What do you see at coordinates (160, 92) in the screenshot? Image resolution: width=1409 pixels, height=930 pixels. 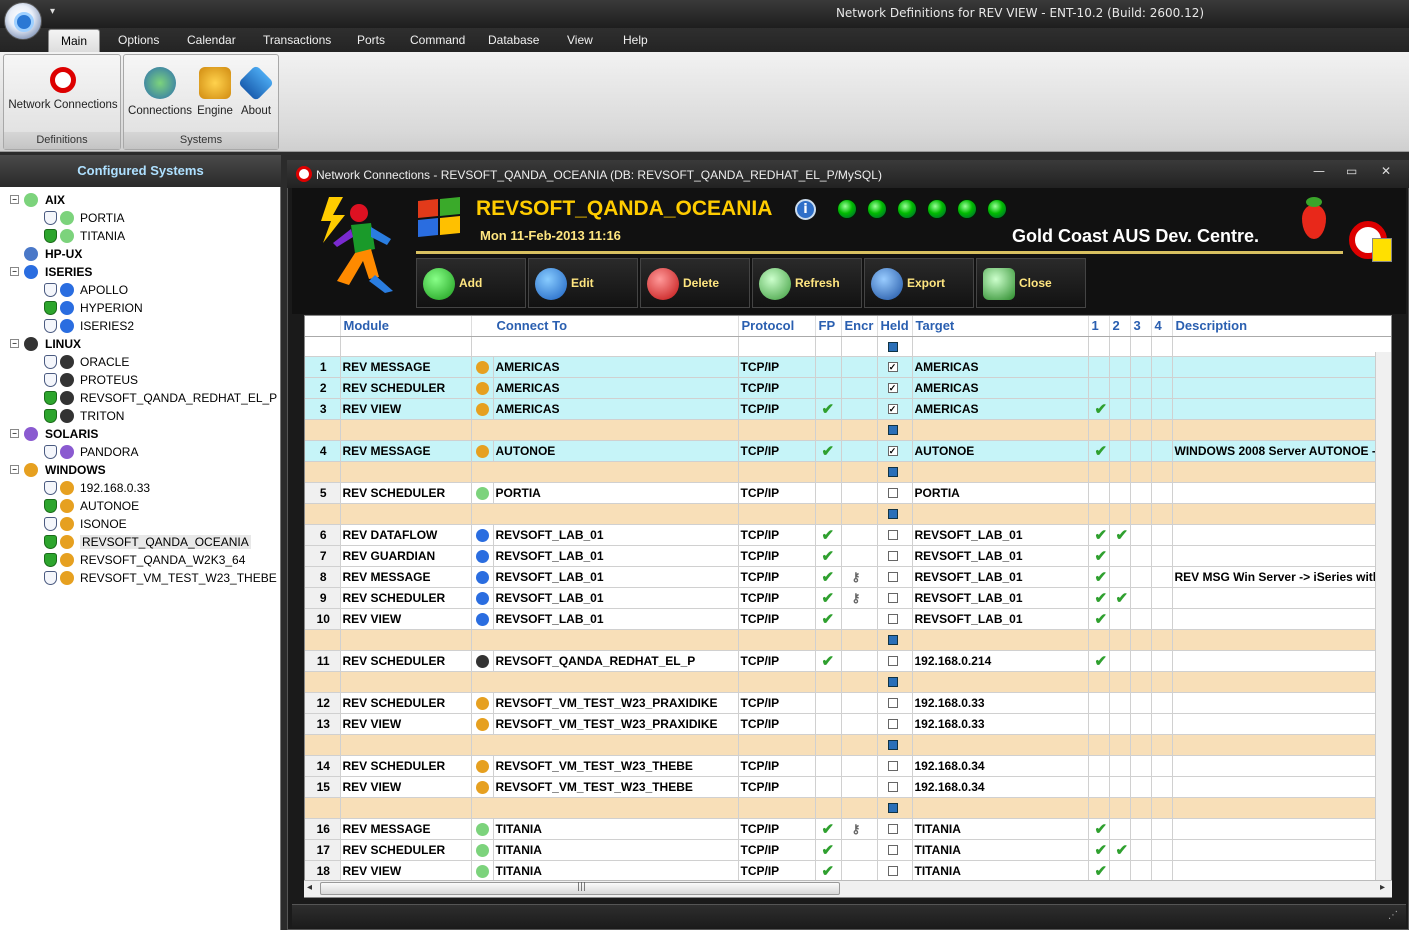 I see `connections-button: Connections` at bounding box center [160, 92].